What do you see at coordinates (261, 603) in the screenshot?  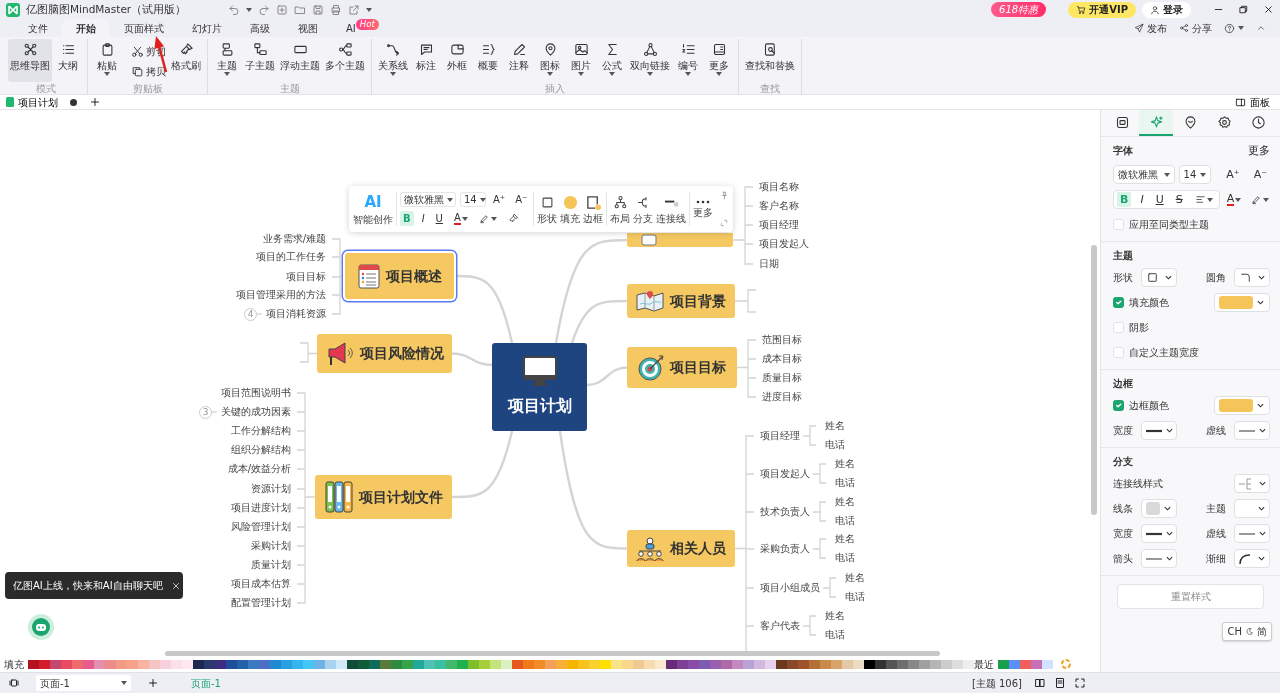 I see `subtopic-label: 配置管理计划` at bounding box center [261, 603].